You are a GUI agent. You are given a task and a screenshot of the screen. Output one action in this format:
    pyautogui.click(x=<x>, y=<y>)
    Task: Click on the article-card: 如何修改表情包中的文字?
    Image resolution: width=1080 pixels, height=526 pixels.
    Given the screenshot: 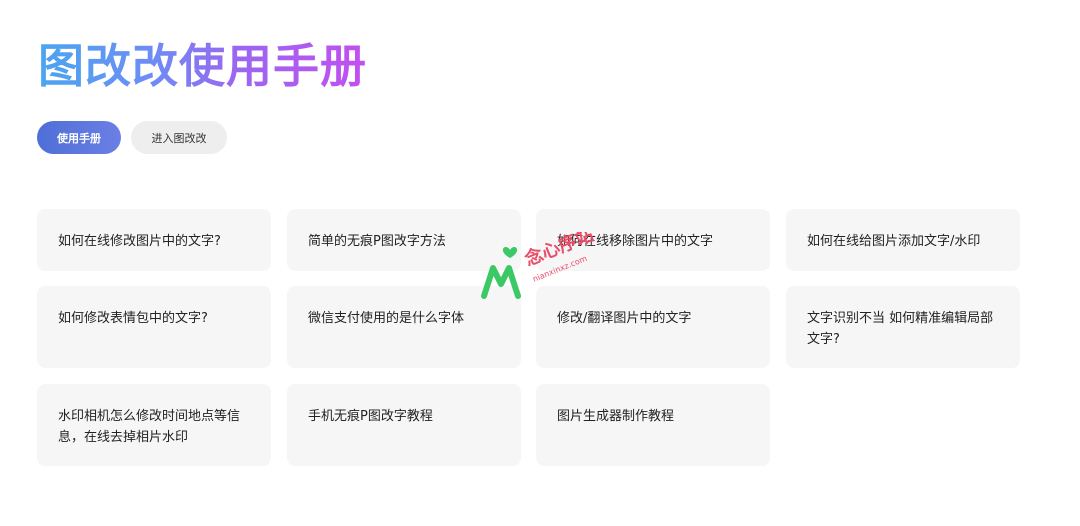 What is the action you would take?
    pyautogui.click(x=154, y=327)
    